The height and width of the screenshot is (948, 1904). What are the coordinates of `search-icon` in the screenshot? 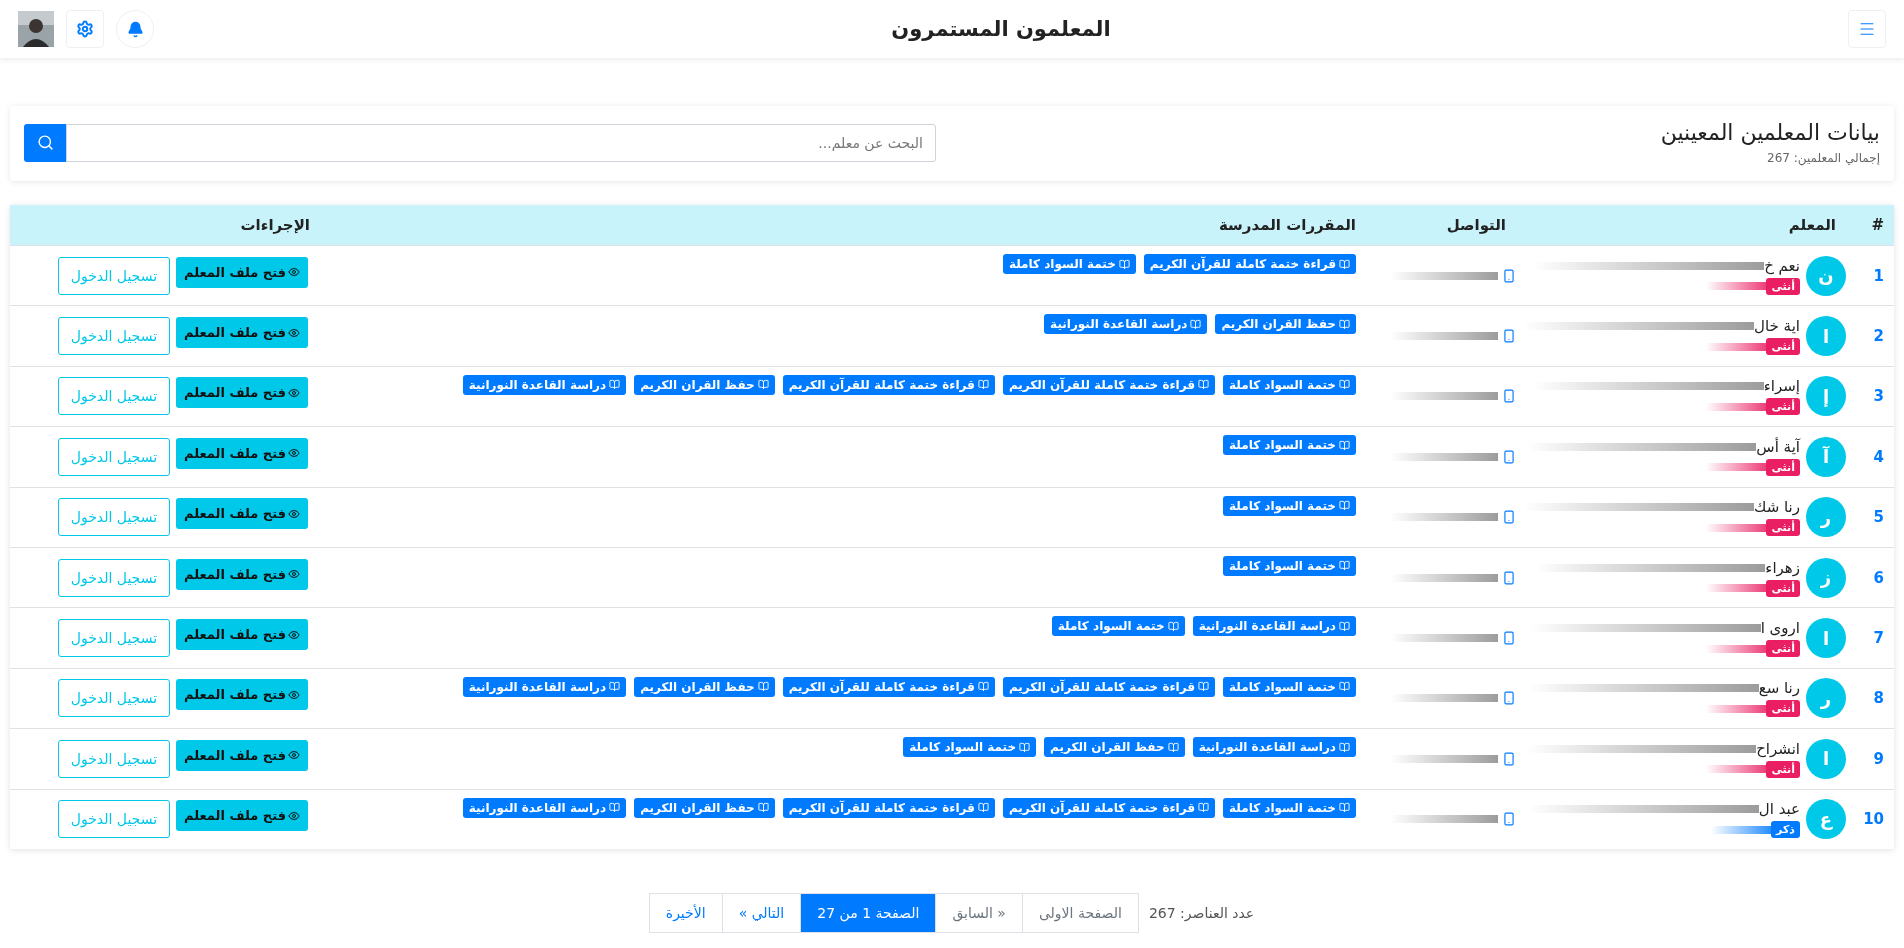 It's located at (45, 142).